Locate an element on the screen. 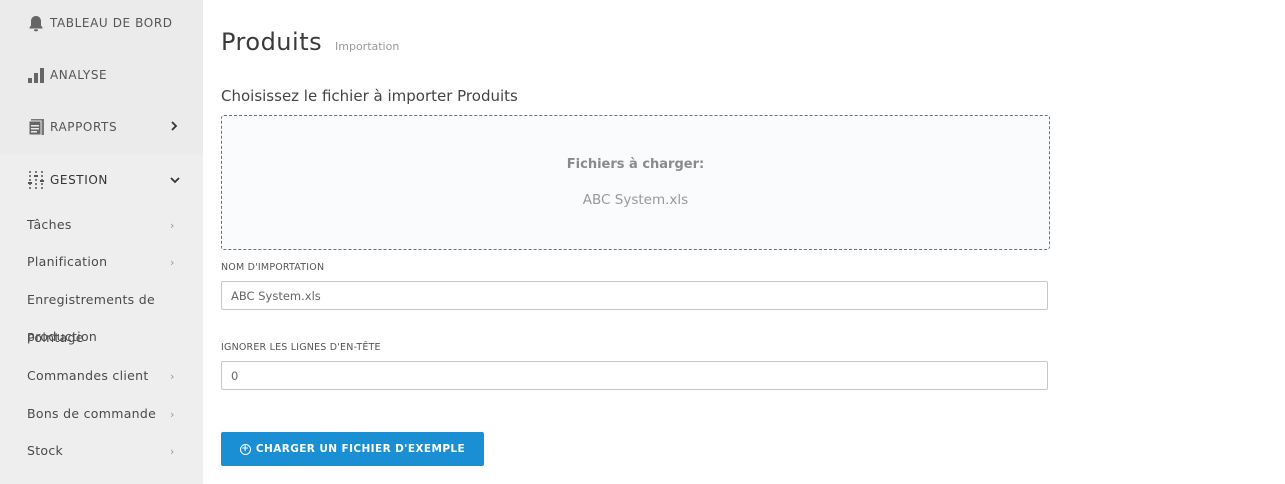 The image size is (1285, 484). chevron-down-icon is located at coordinates (175, 180).